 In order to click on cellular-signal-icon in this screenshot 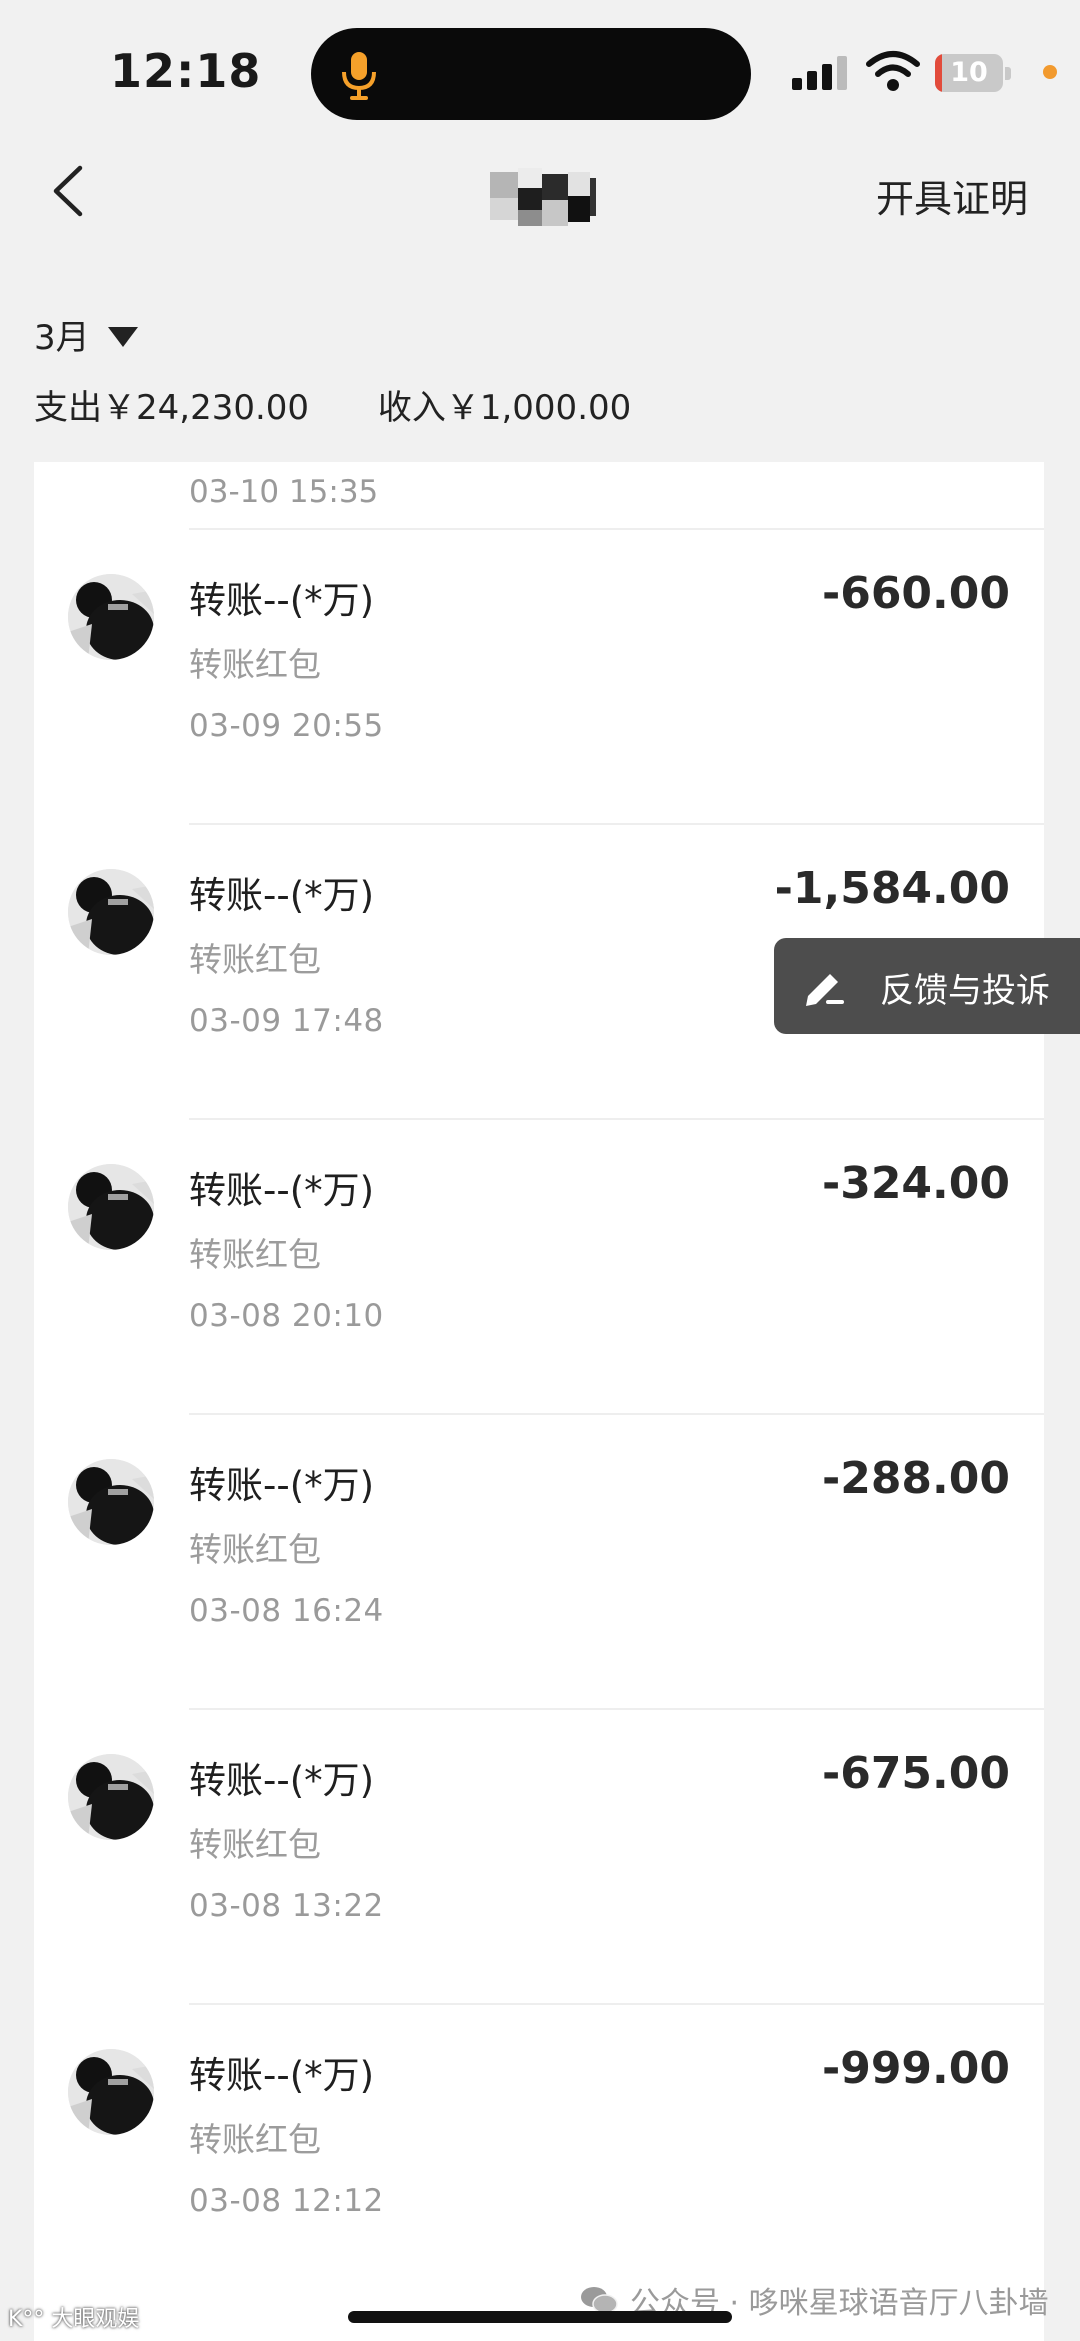, I will do `click(819, 73)`.